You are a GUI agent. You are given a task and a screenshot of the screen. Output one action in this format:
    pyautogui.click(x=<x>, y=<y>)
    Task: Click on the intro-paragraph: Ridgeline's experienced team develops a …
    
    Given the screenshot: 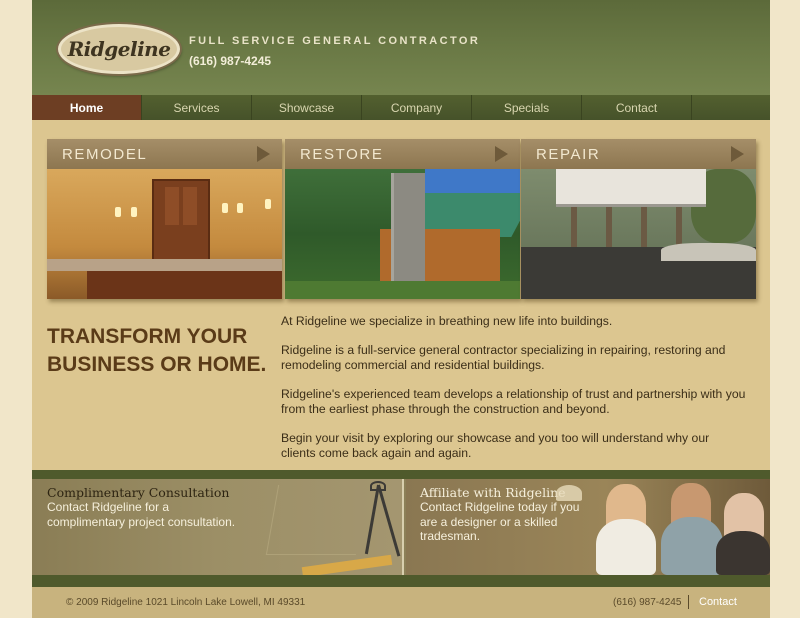 What is the action you would take?
    pyautogui.click(x=513, y=401)
    